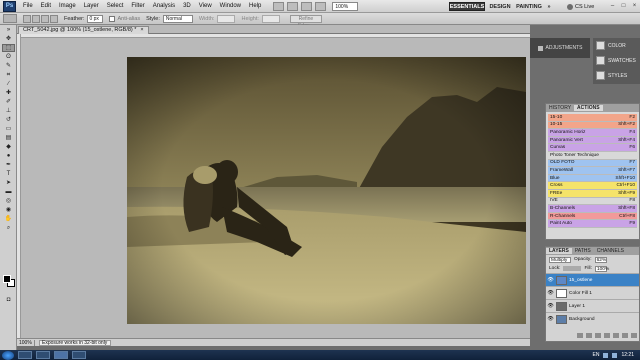 The height and width of the screenshot is (360, 640). What do you see at coordinates (580, 6) in the screenshot?
I see `cs-live-button: CS Live` at bounding box center [580, 6].